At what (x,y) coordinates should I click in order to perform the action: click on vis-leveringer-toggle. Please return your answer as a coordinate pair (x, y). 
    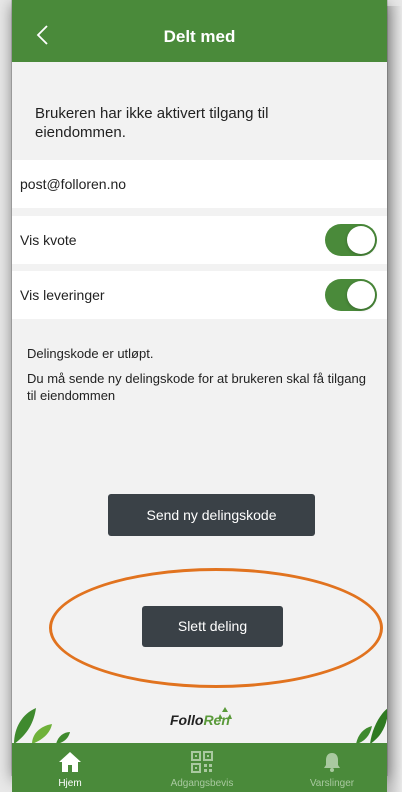
    Looking at the image, I should click on (351, 295).